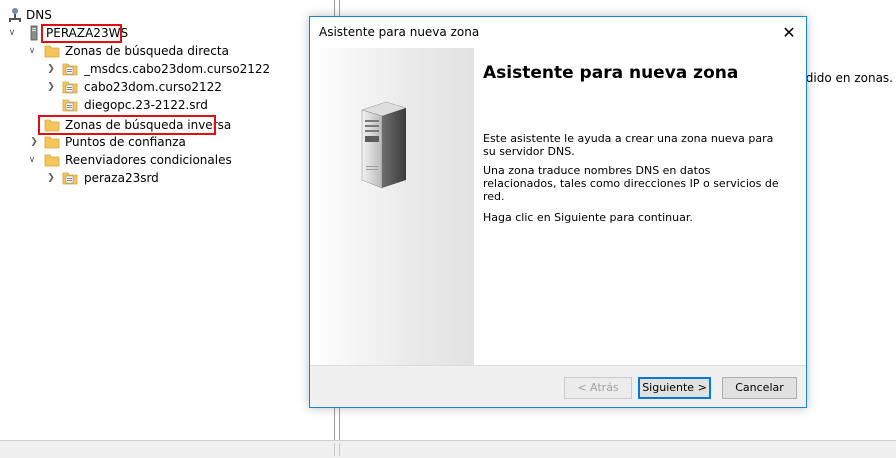 This screenshot has height=458, width=896. I want to click on wizard-side-banner, so click(392, 206).